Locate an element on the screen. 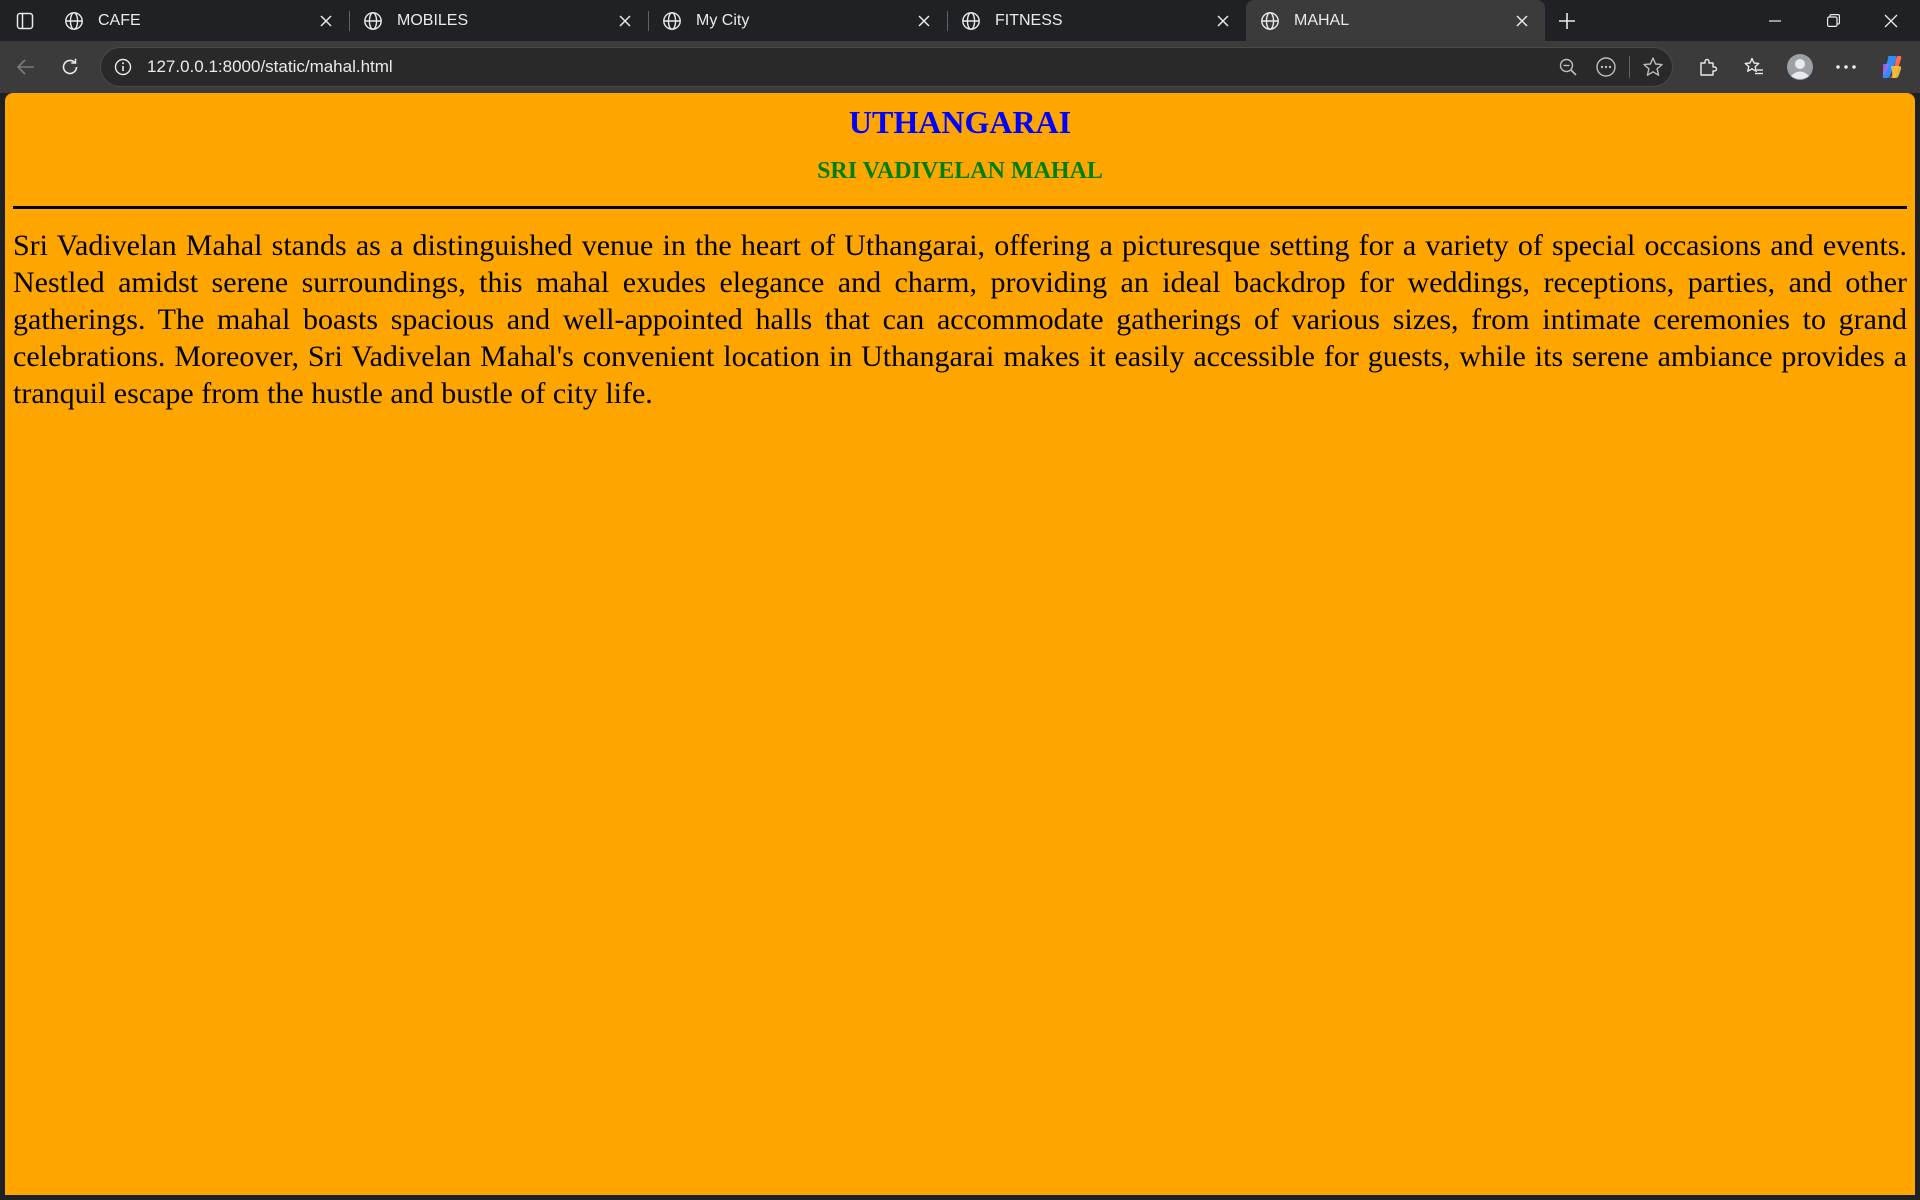  favorites-button is located at coordinates (1754, 67).